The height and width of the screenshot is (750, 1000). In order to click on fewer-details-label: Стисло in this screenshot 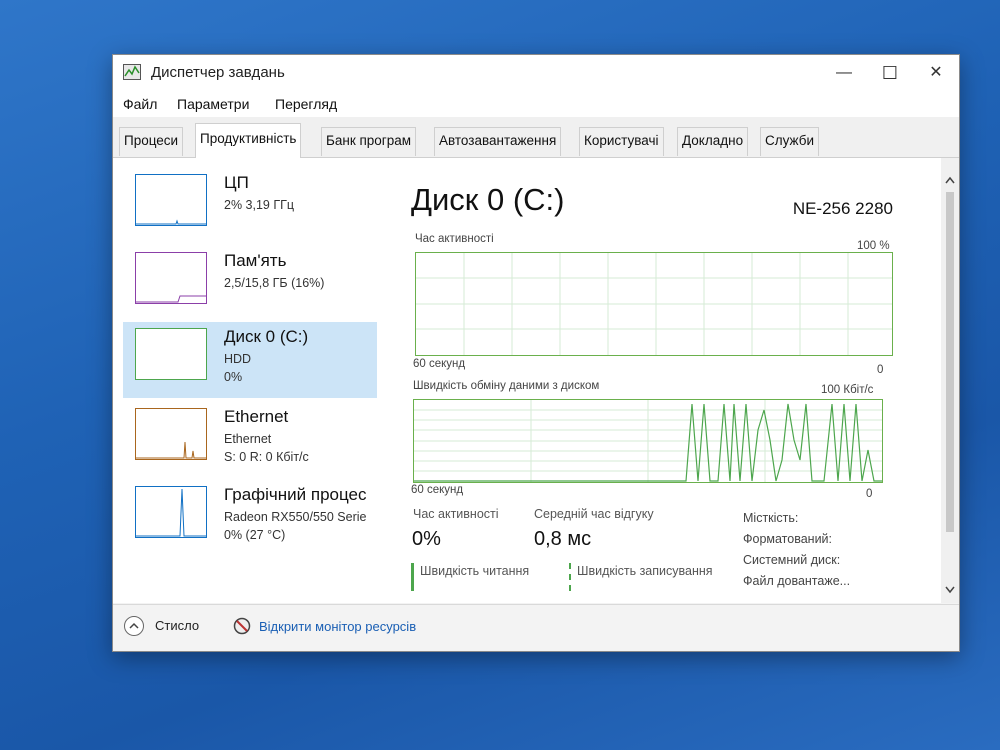, I will do `click(177, 625)`.